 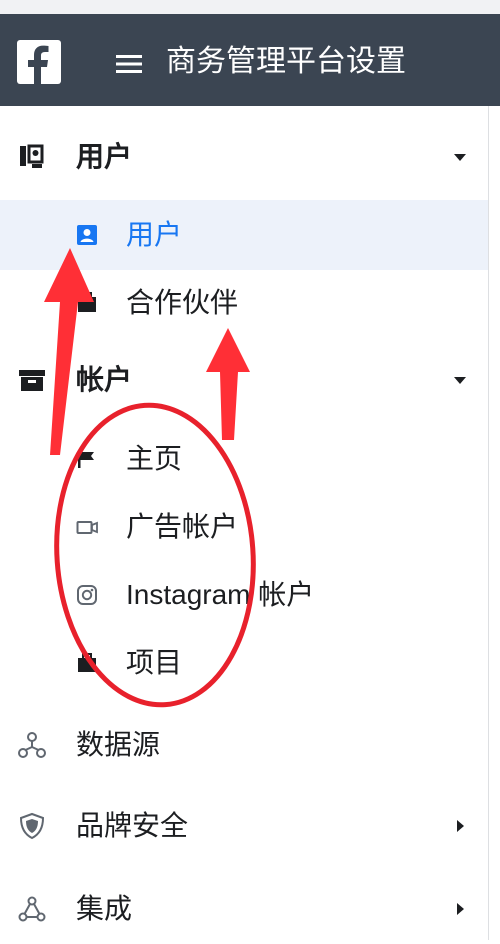 What do you see at coordinates (32, 826) in the screenshot?
I see `shield-icon` at bounding box center [32, 826].